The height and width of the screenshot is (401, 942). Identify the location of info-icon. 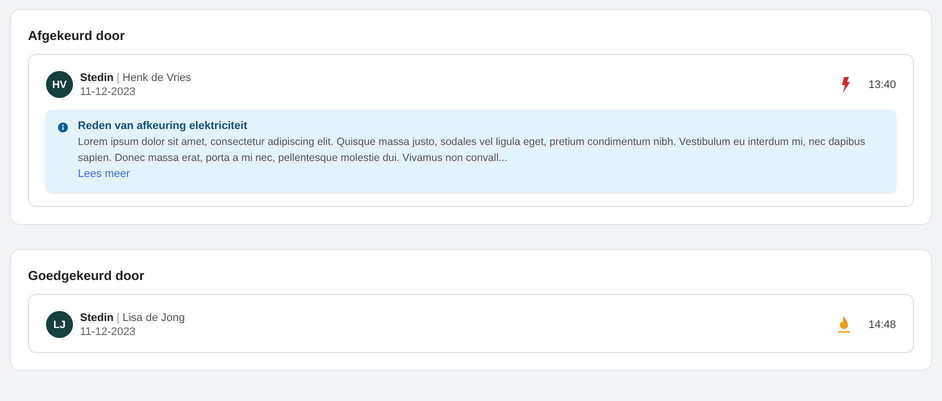
(63, 127).